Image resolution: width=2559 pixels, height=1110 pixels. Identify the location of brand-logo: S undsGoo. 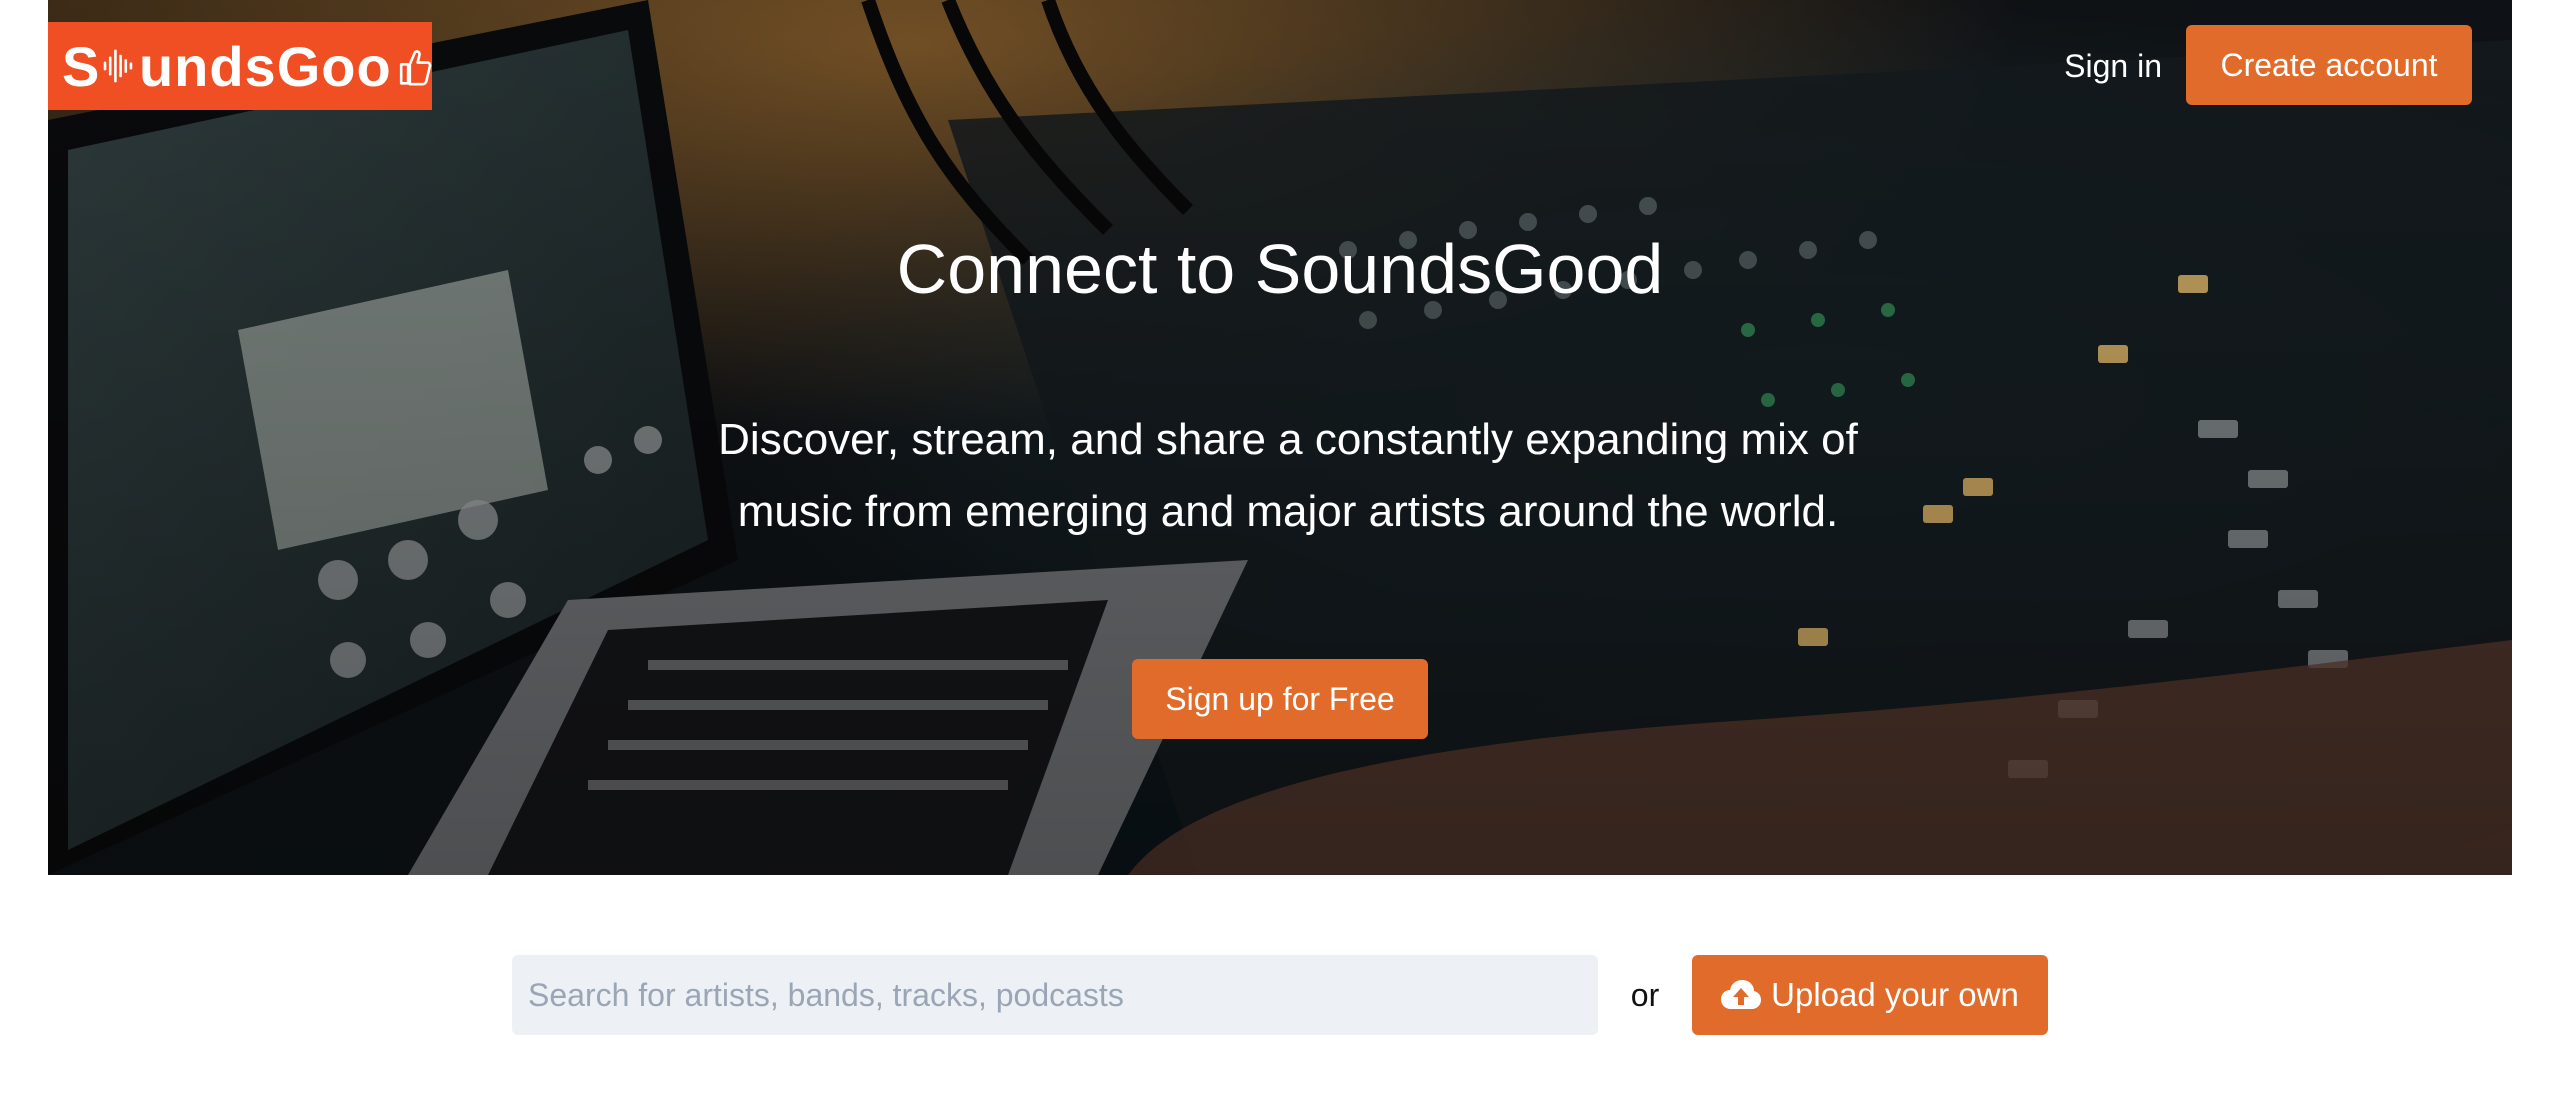
(240, 66).